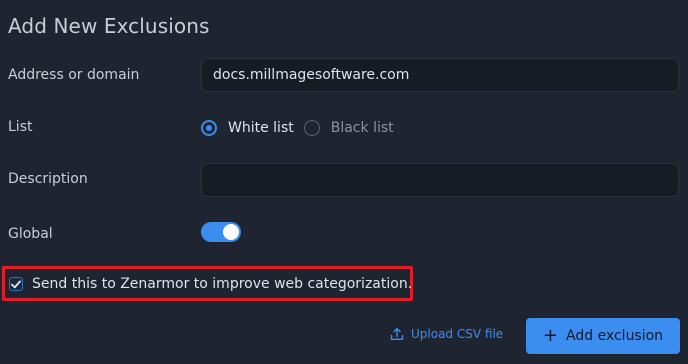  I want to click on check-icon, so click(16, 284).